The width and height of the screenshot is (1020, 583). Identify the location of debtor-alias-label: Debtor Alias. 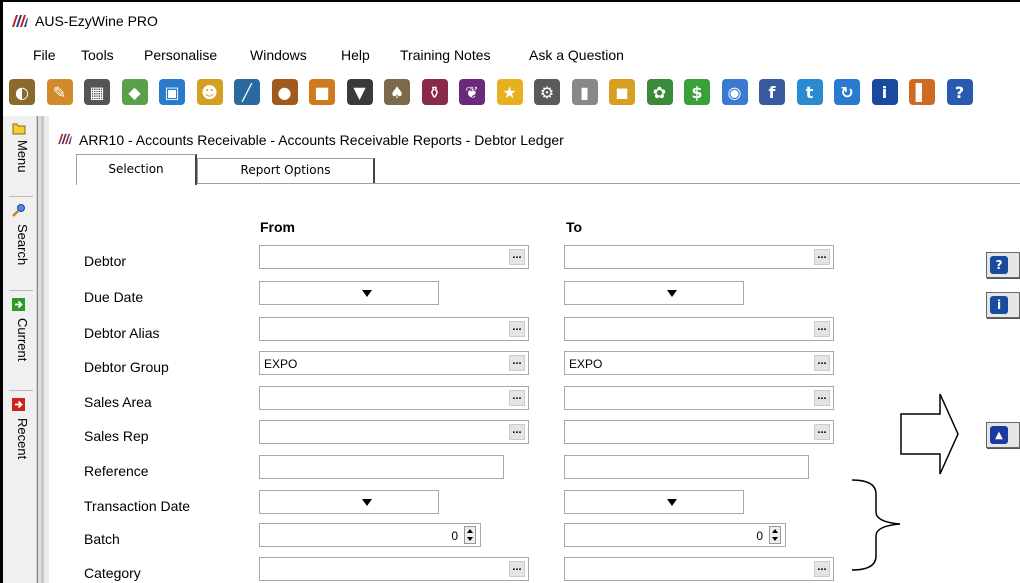
(122, 333).